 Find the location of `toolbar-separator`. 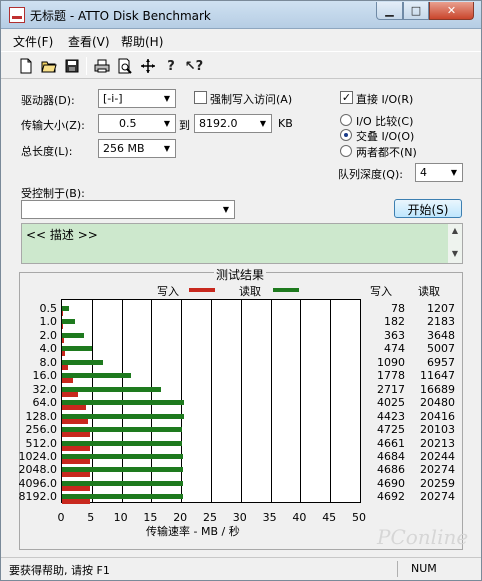

toolbar-separator is located at coordinates (86, 66).